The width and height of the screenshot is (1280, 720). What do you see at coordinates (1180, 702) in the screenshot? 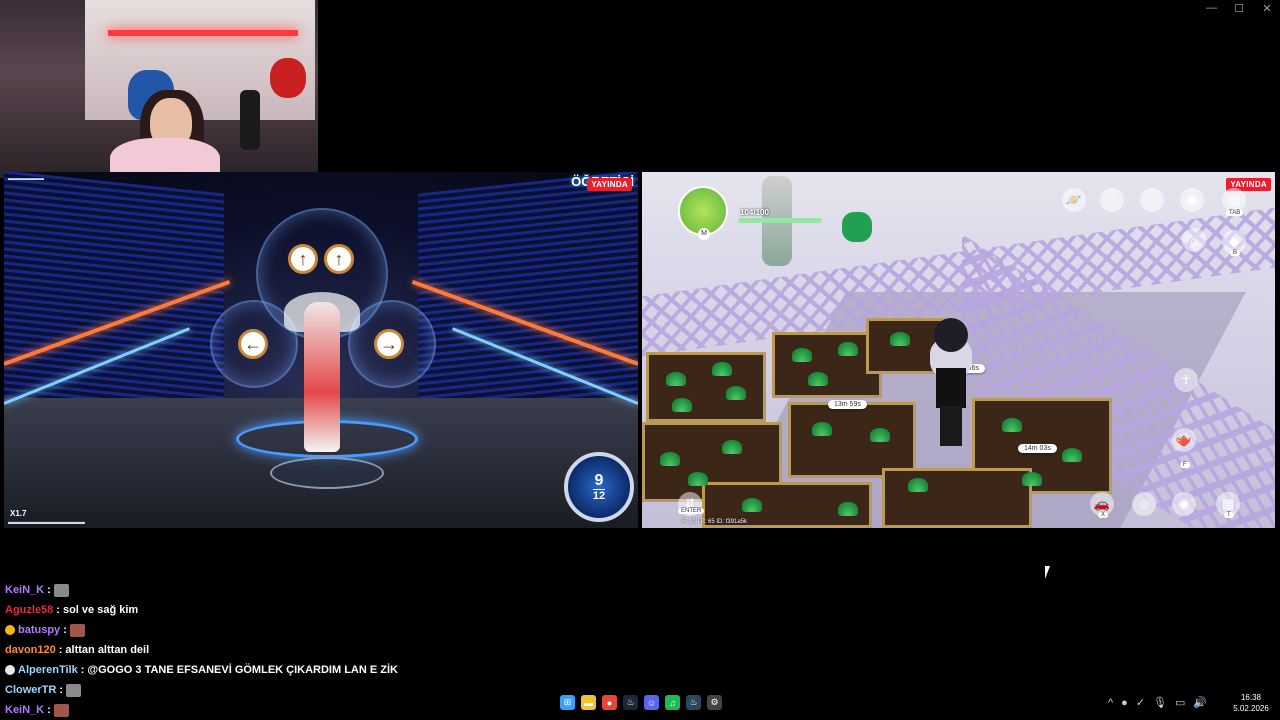
I see `display-icon: ▭` at bounding box center [1180, 702].